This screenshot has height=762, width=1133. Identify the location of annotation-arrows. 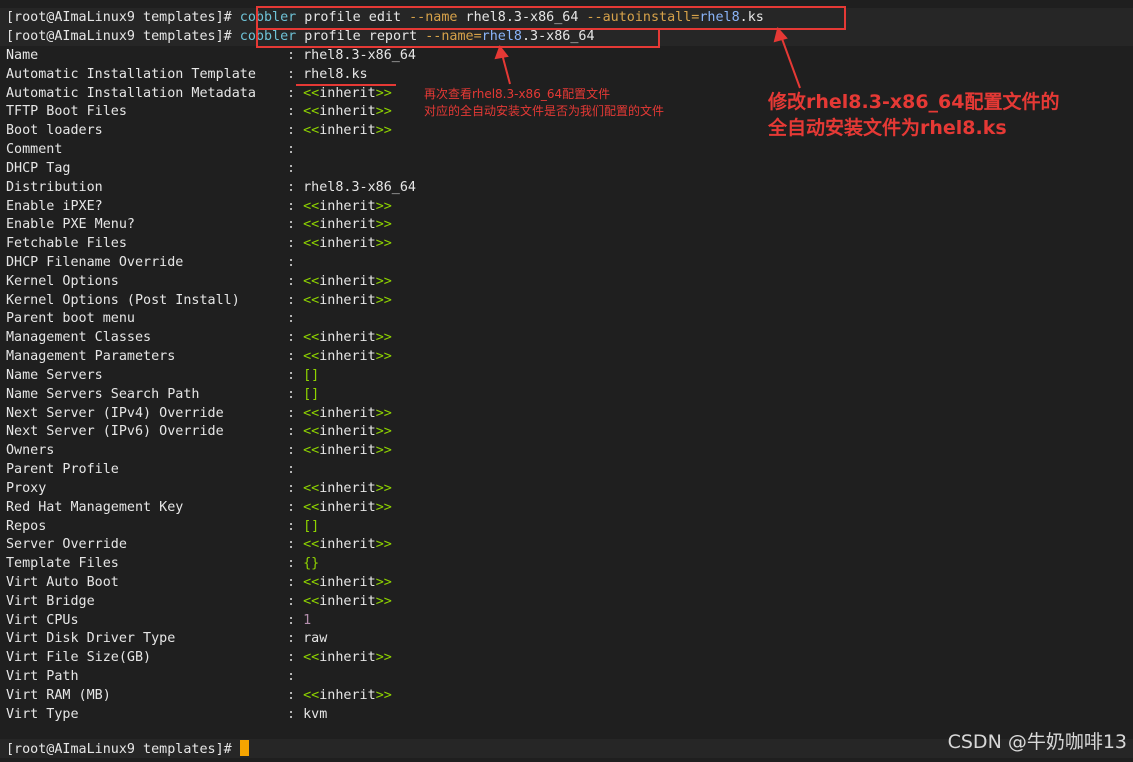
(647, 57).